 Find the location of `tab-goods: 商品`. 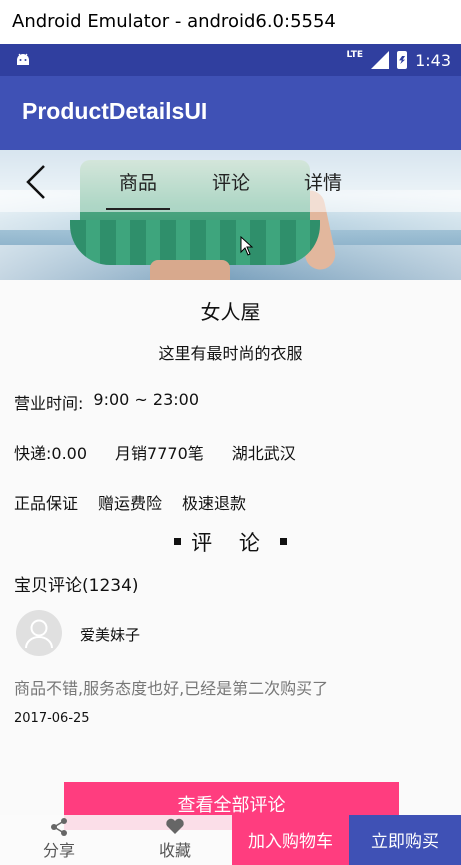

tab-goods: 商品 is located at coordinates (138, 181).